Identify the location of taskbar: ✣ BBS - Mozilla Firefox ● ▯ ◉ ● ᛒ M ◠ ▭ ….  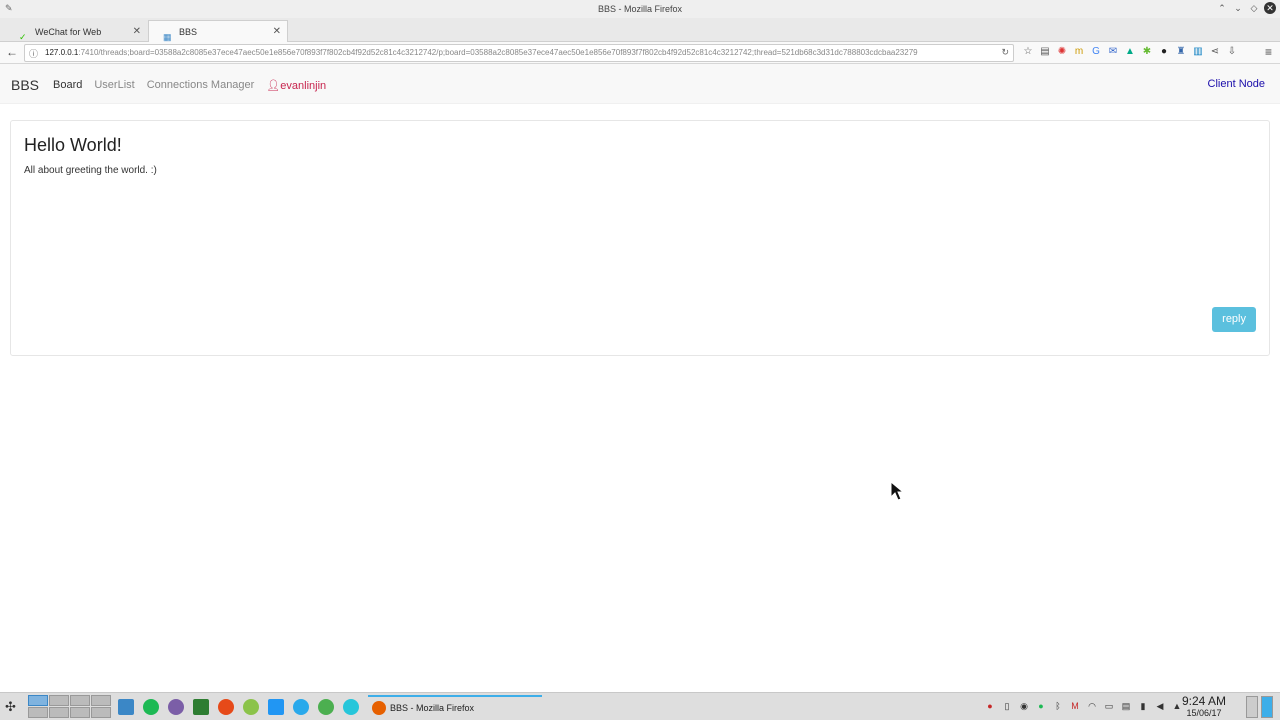
(640, 706).